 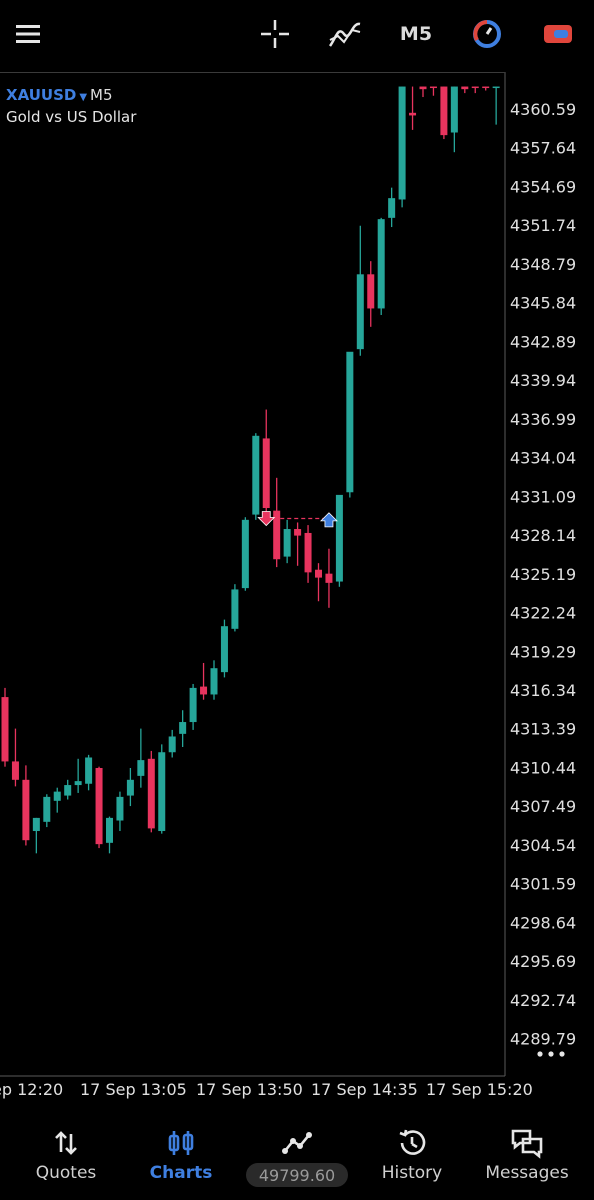 I want to click on nav-charts: Charts, so click(x=181, y=1157).